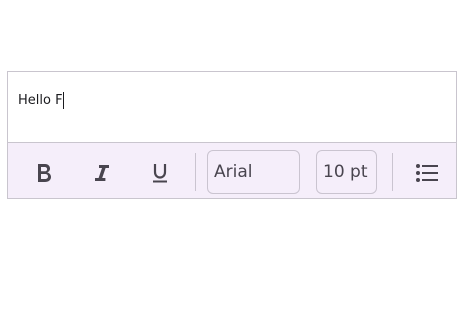 This screenshot has width=464, height=318. I want to click on bold-icon, so click(44, 173).